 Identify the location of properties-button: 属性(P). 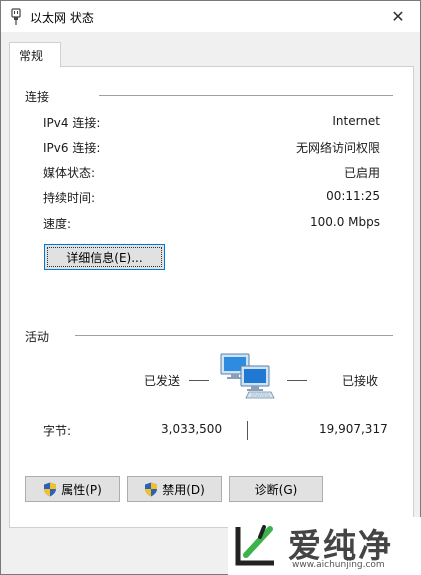
(72, 489).